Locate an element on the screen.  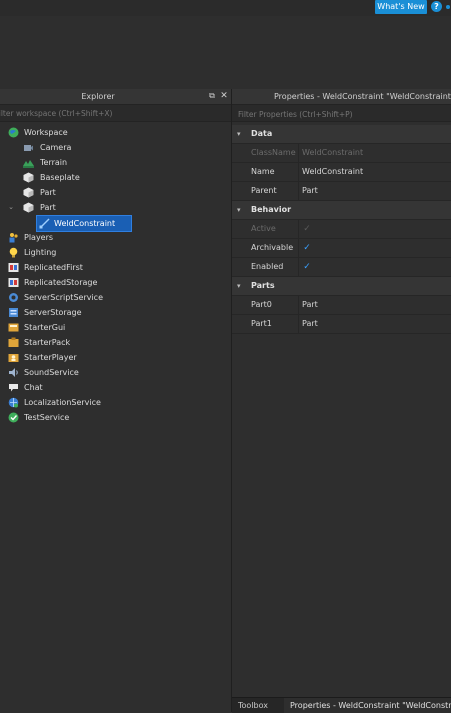
explorer-filter is located at coordinates (115, 113).